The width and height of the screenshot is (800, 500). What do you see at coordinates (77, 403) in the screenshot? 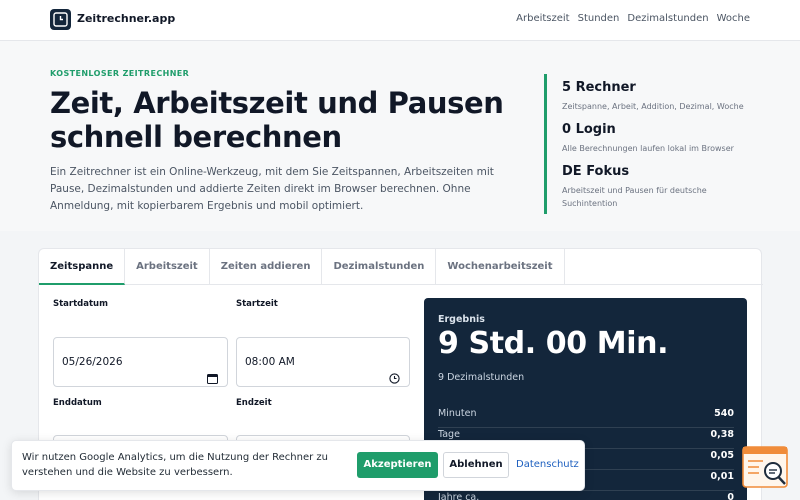
I see `end-date-label: Enddatum` at bounding box center [77, 403].